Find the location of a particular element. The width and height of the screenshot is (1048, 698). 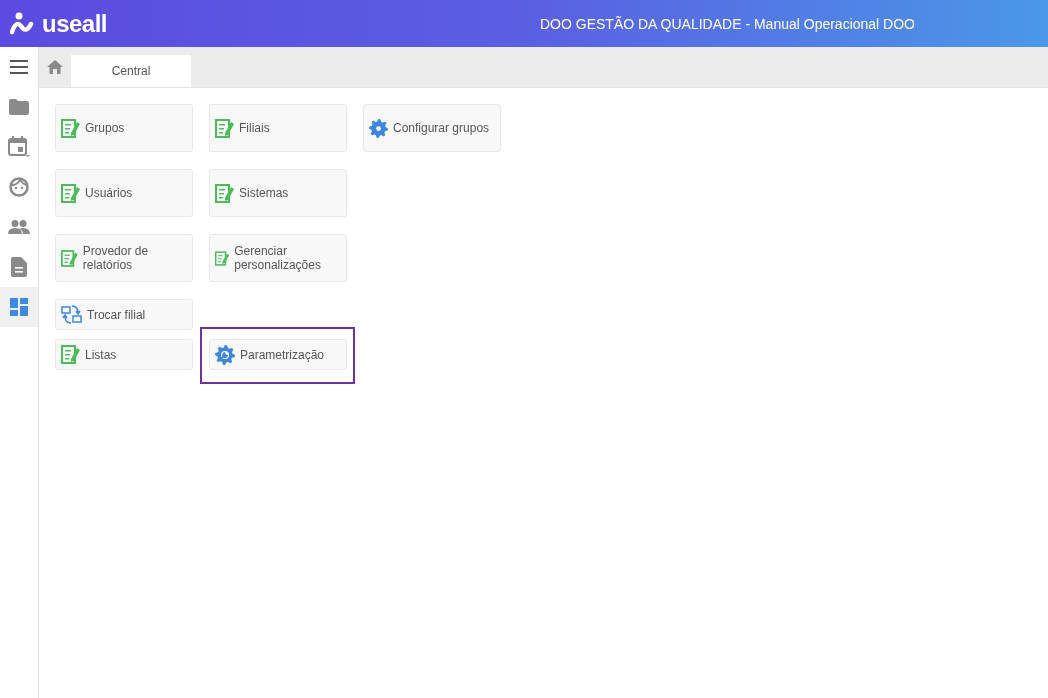

shortcut-tile: Listas is located at coordinates (124, 354).